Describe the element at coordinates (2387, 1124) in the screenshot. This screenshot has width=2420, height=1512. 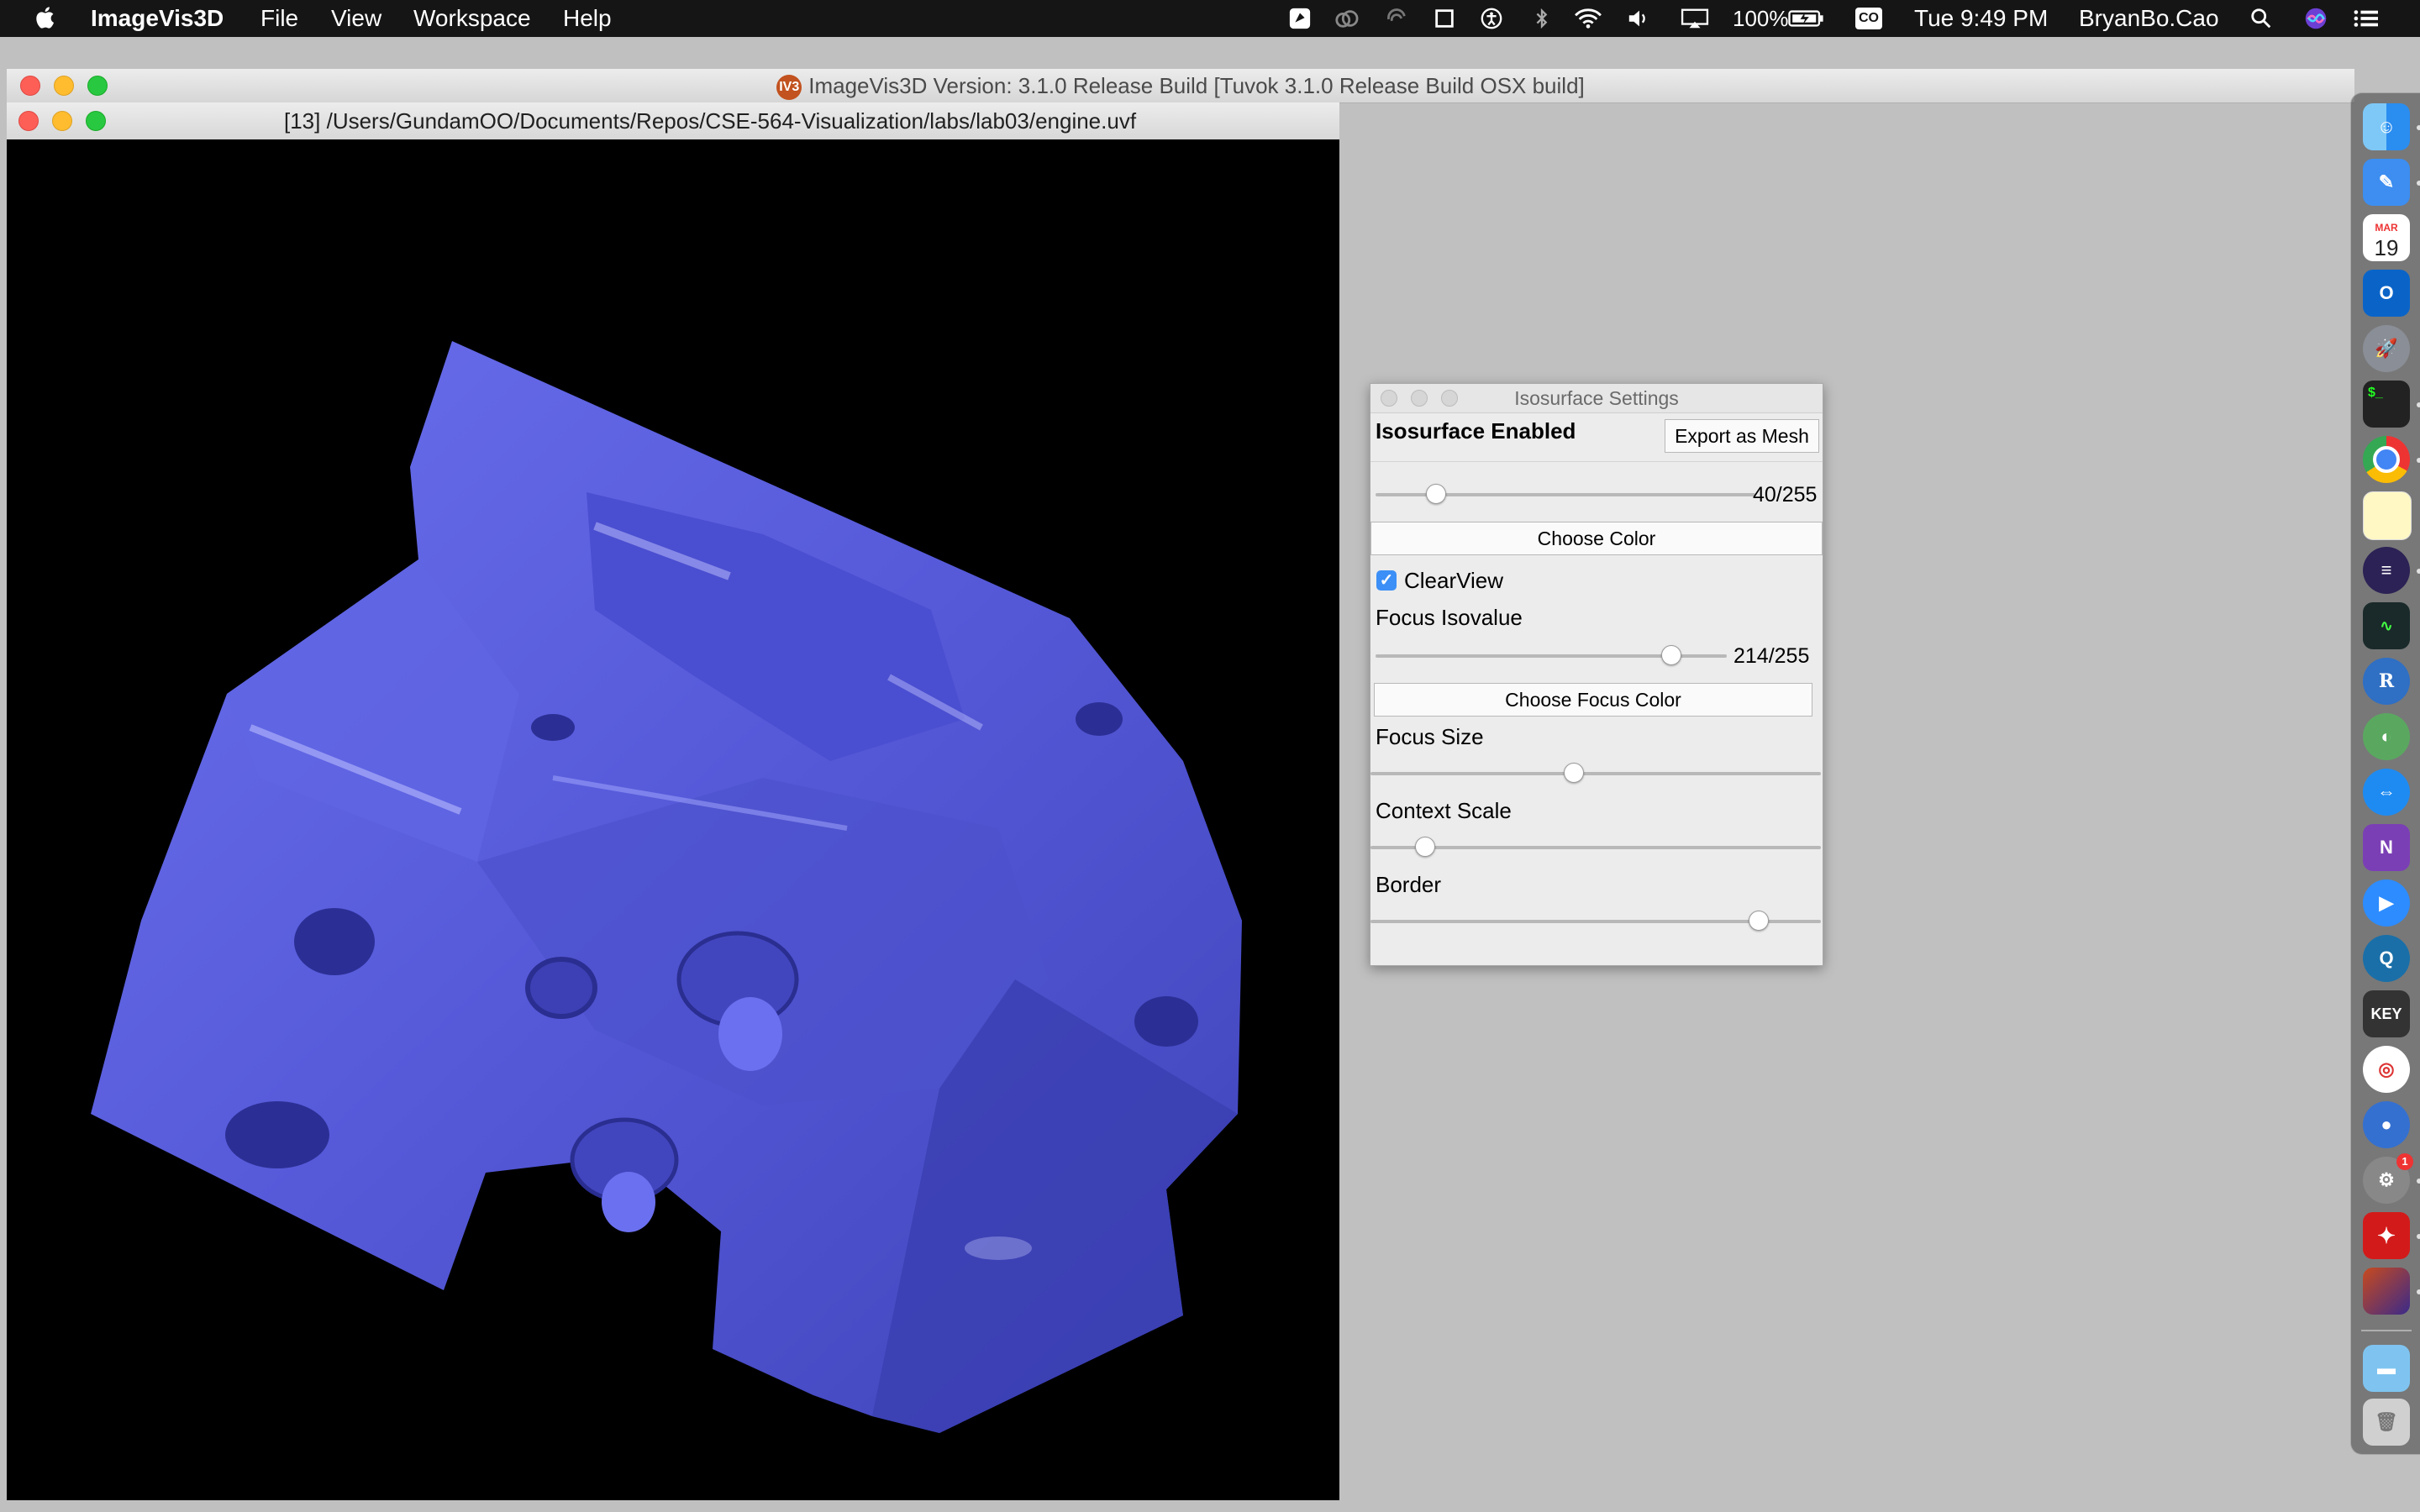
I see `color-app-icon: ●` at that location.